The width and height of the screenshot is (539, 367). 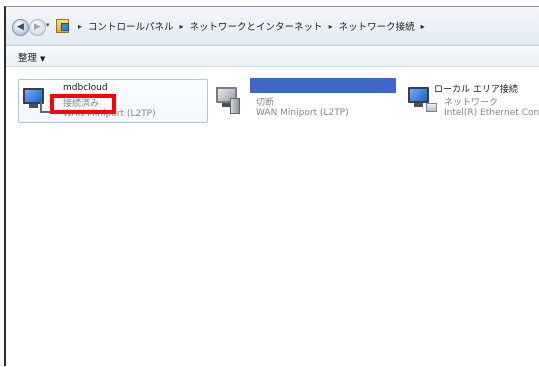 What do you see at coordinates (431, 107) in the screenshot?
I see `ethernet-plug-icon` at bounding box center [431, 107].